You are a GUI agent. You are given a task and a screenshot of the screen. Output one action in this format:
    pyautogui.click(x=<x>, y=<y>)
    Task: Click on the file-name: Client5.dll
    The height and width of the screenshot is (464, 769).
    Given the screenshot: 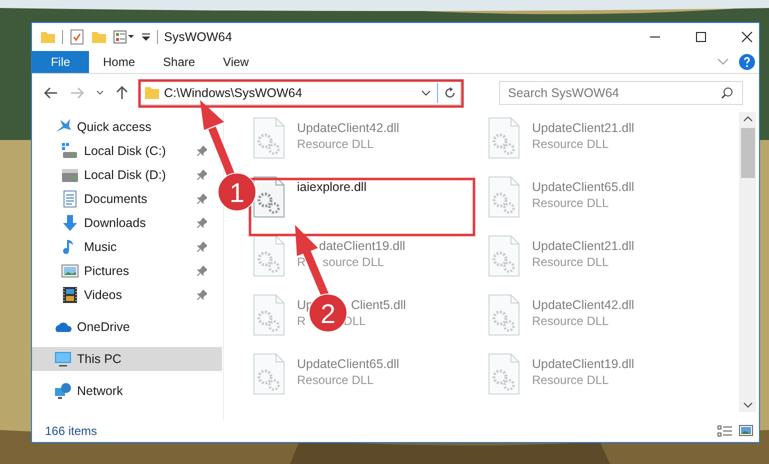 What is the action you would take?
    pyautogui.click(x=378, y=305)
    